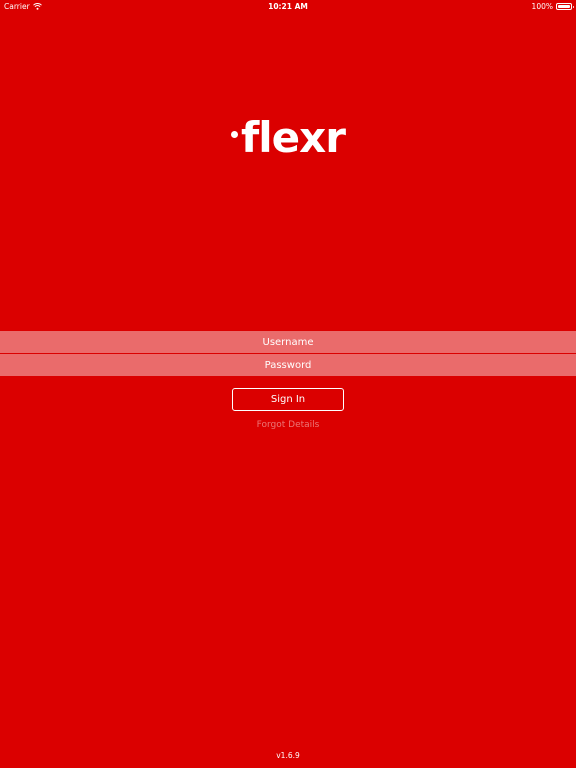 The image size is (576, 768). Describe the element at coordinates (288, 365) in the screenshot. I see `password-input` at that location.